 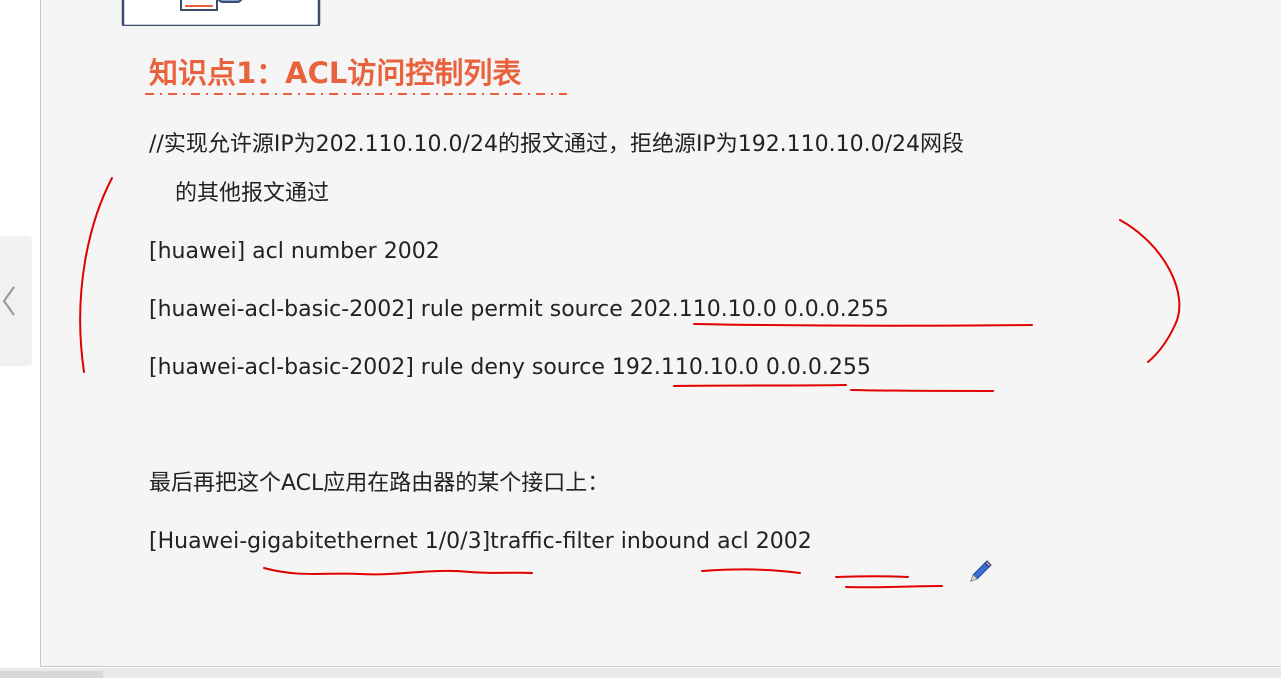 What do you see at coordinates (51, 674) in the screenshot?
I see `bottom-scrollbar-thumb` at bounding box center [51, 674].